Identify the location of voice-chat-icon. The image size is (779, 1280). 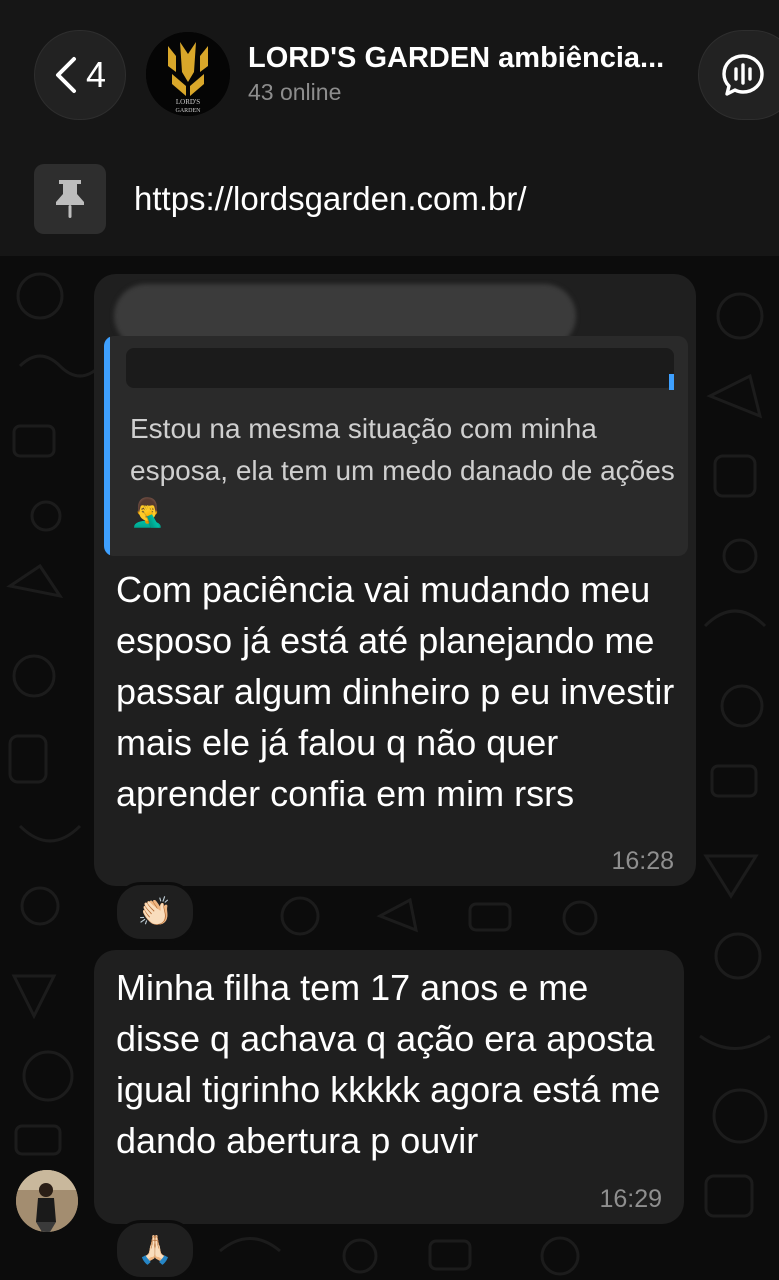
(743, 75).